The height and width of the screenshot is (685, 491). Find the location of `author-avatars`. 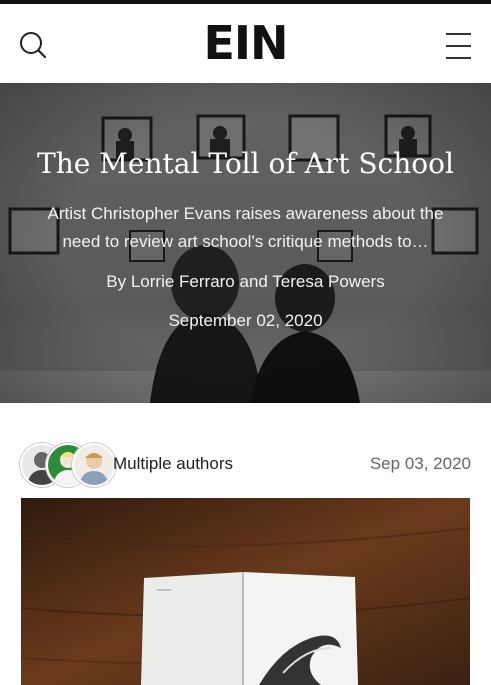

author-avatars is located at coordinates (68, 464).